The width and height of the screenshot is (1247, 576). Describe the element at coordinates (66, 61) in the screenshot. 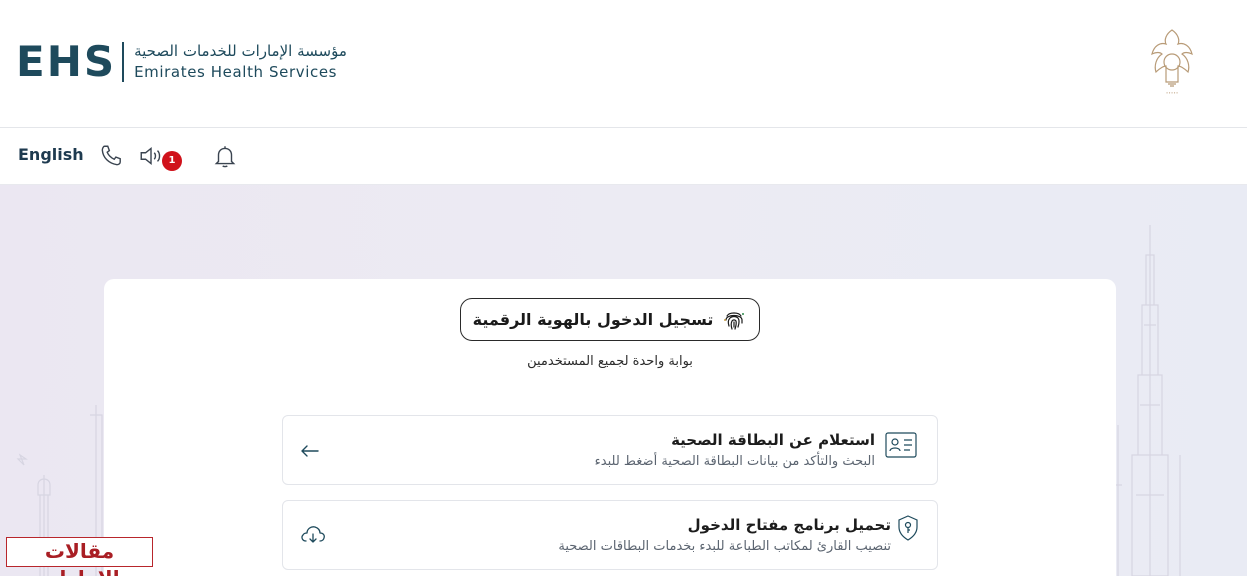

I see `logo-letters: EHS` at that location.